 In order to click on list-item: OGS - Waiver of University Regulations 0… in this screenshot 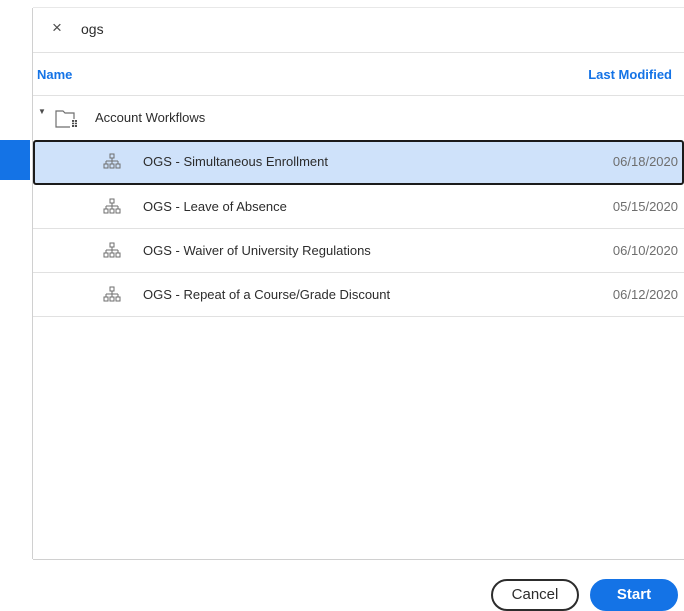, I will do `click(358, 251)`.